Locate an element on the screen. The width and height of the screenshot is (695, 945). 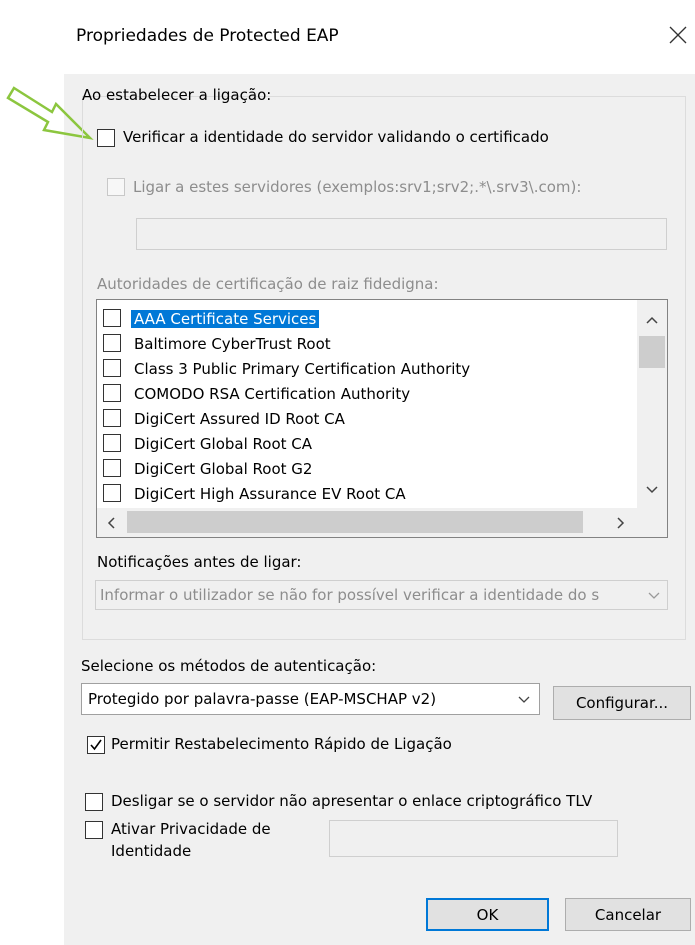
identity-privacy-label-line2: Identidade is located at coordinates (151, 851).